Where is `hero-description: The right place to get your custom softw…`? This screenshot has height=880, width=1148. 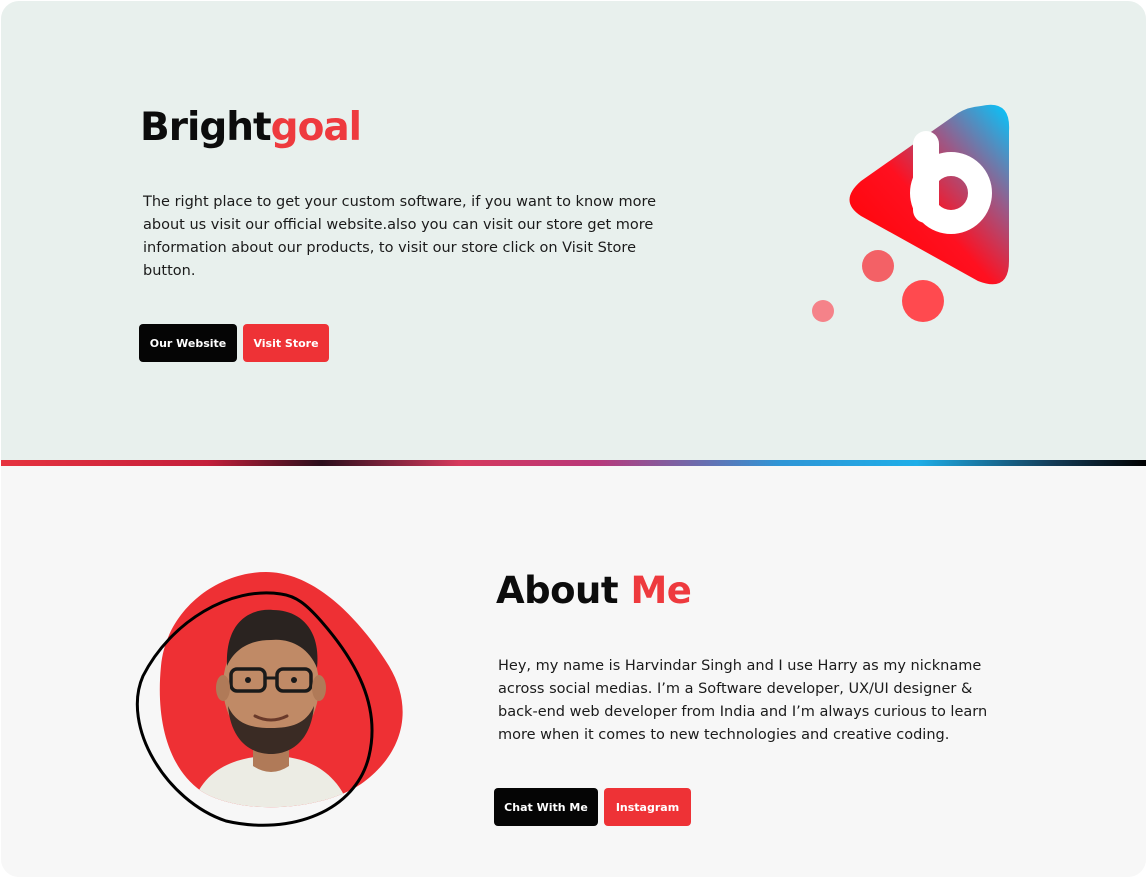
hero-description: The right place to get your custom softw… is located at coordinates (400, 236).